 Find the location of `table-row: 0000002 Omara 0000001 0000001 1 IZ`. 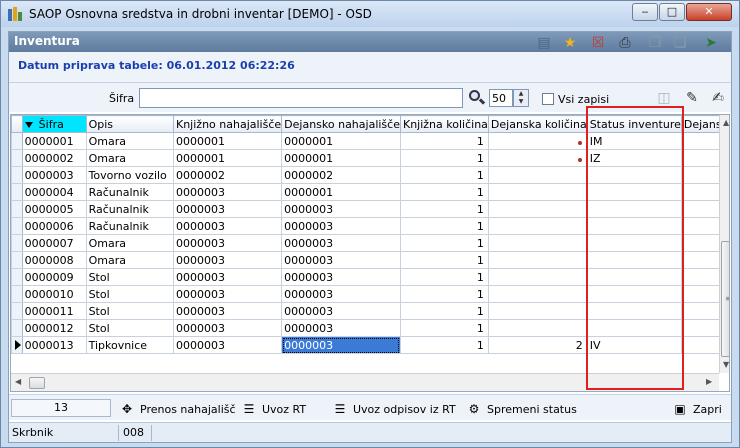

table-row: 0000002 Omara 0000001 0000001 1 IZ is located at coordinates (370, 158).